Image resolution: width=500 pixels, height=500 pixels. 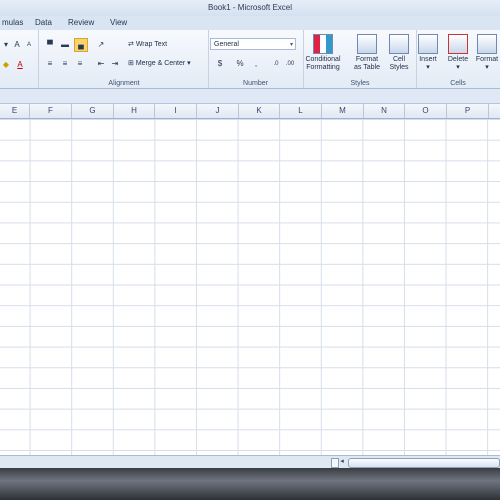 I want to click on merge-center-label: Merge & Center, so click(x=160, y=63).